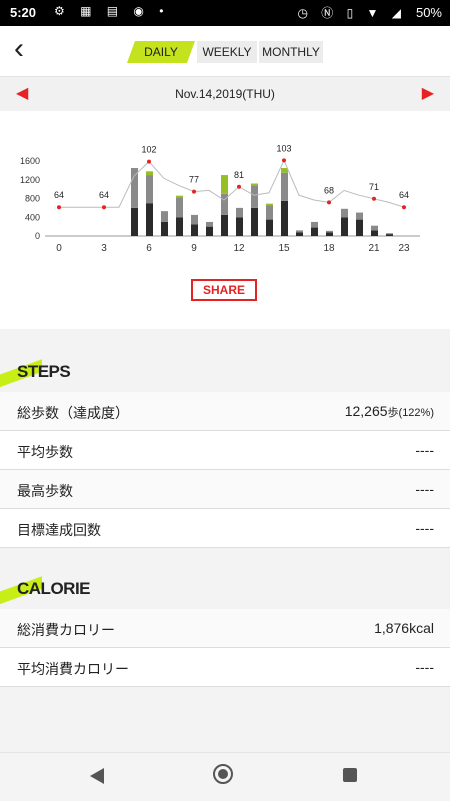 Image resolution: width=450 pixels, height=801 pixels. I want to click on x-tick-label: 3, so click(104, 248).